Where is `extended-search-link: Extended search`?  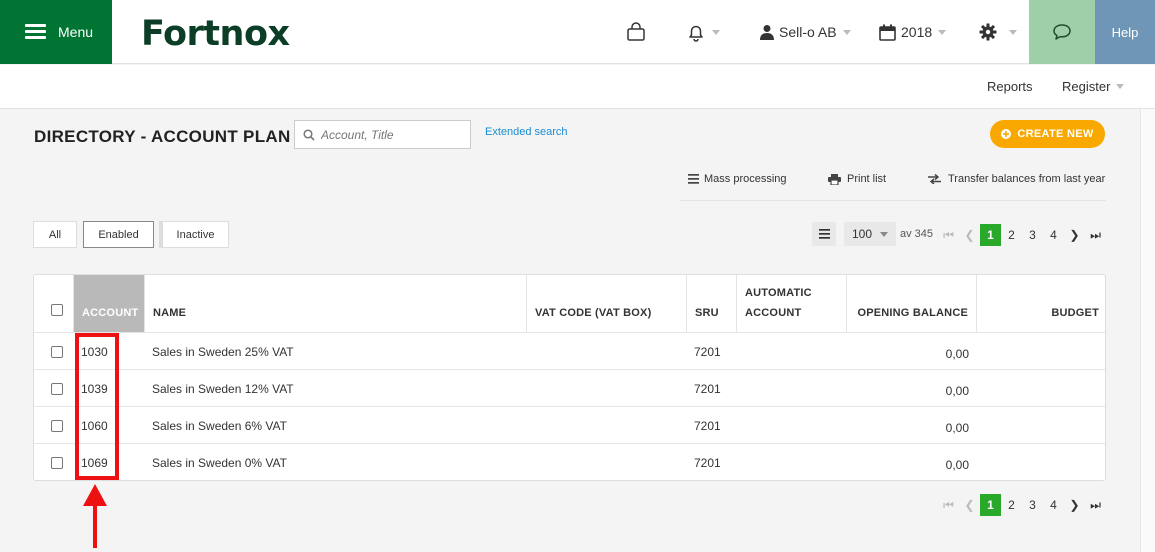
extended-search-link: Extended search is located at coordinates (526, 132).